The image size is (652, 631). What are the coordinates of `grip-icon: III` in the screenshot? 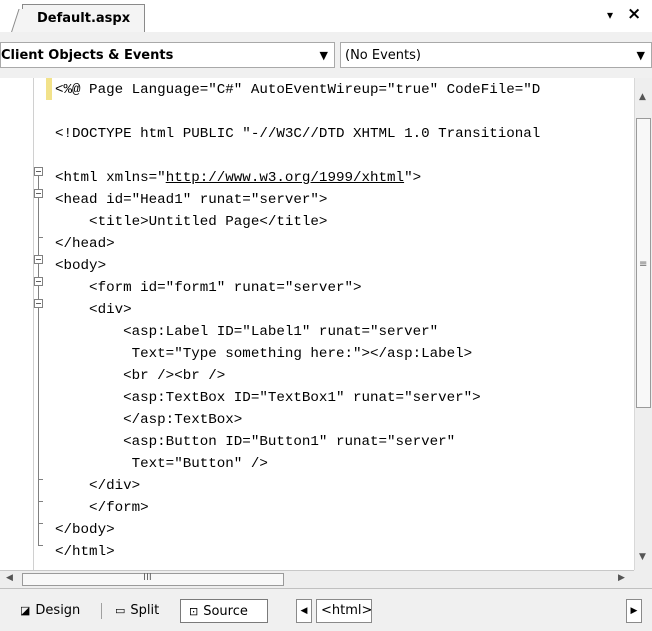 It's located at (147, 577).